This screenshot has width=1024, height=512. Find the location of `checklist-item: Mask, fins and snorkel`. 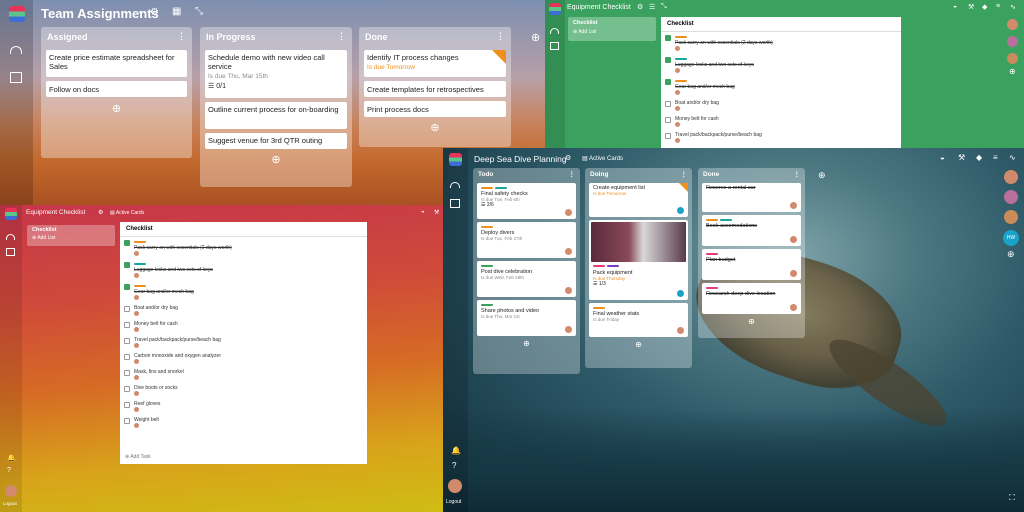

checklist-item: Mask, fins and snorkel is located at coordinates (243, 375).